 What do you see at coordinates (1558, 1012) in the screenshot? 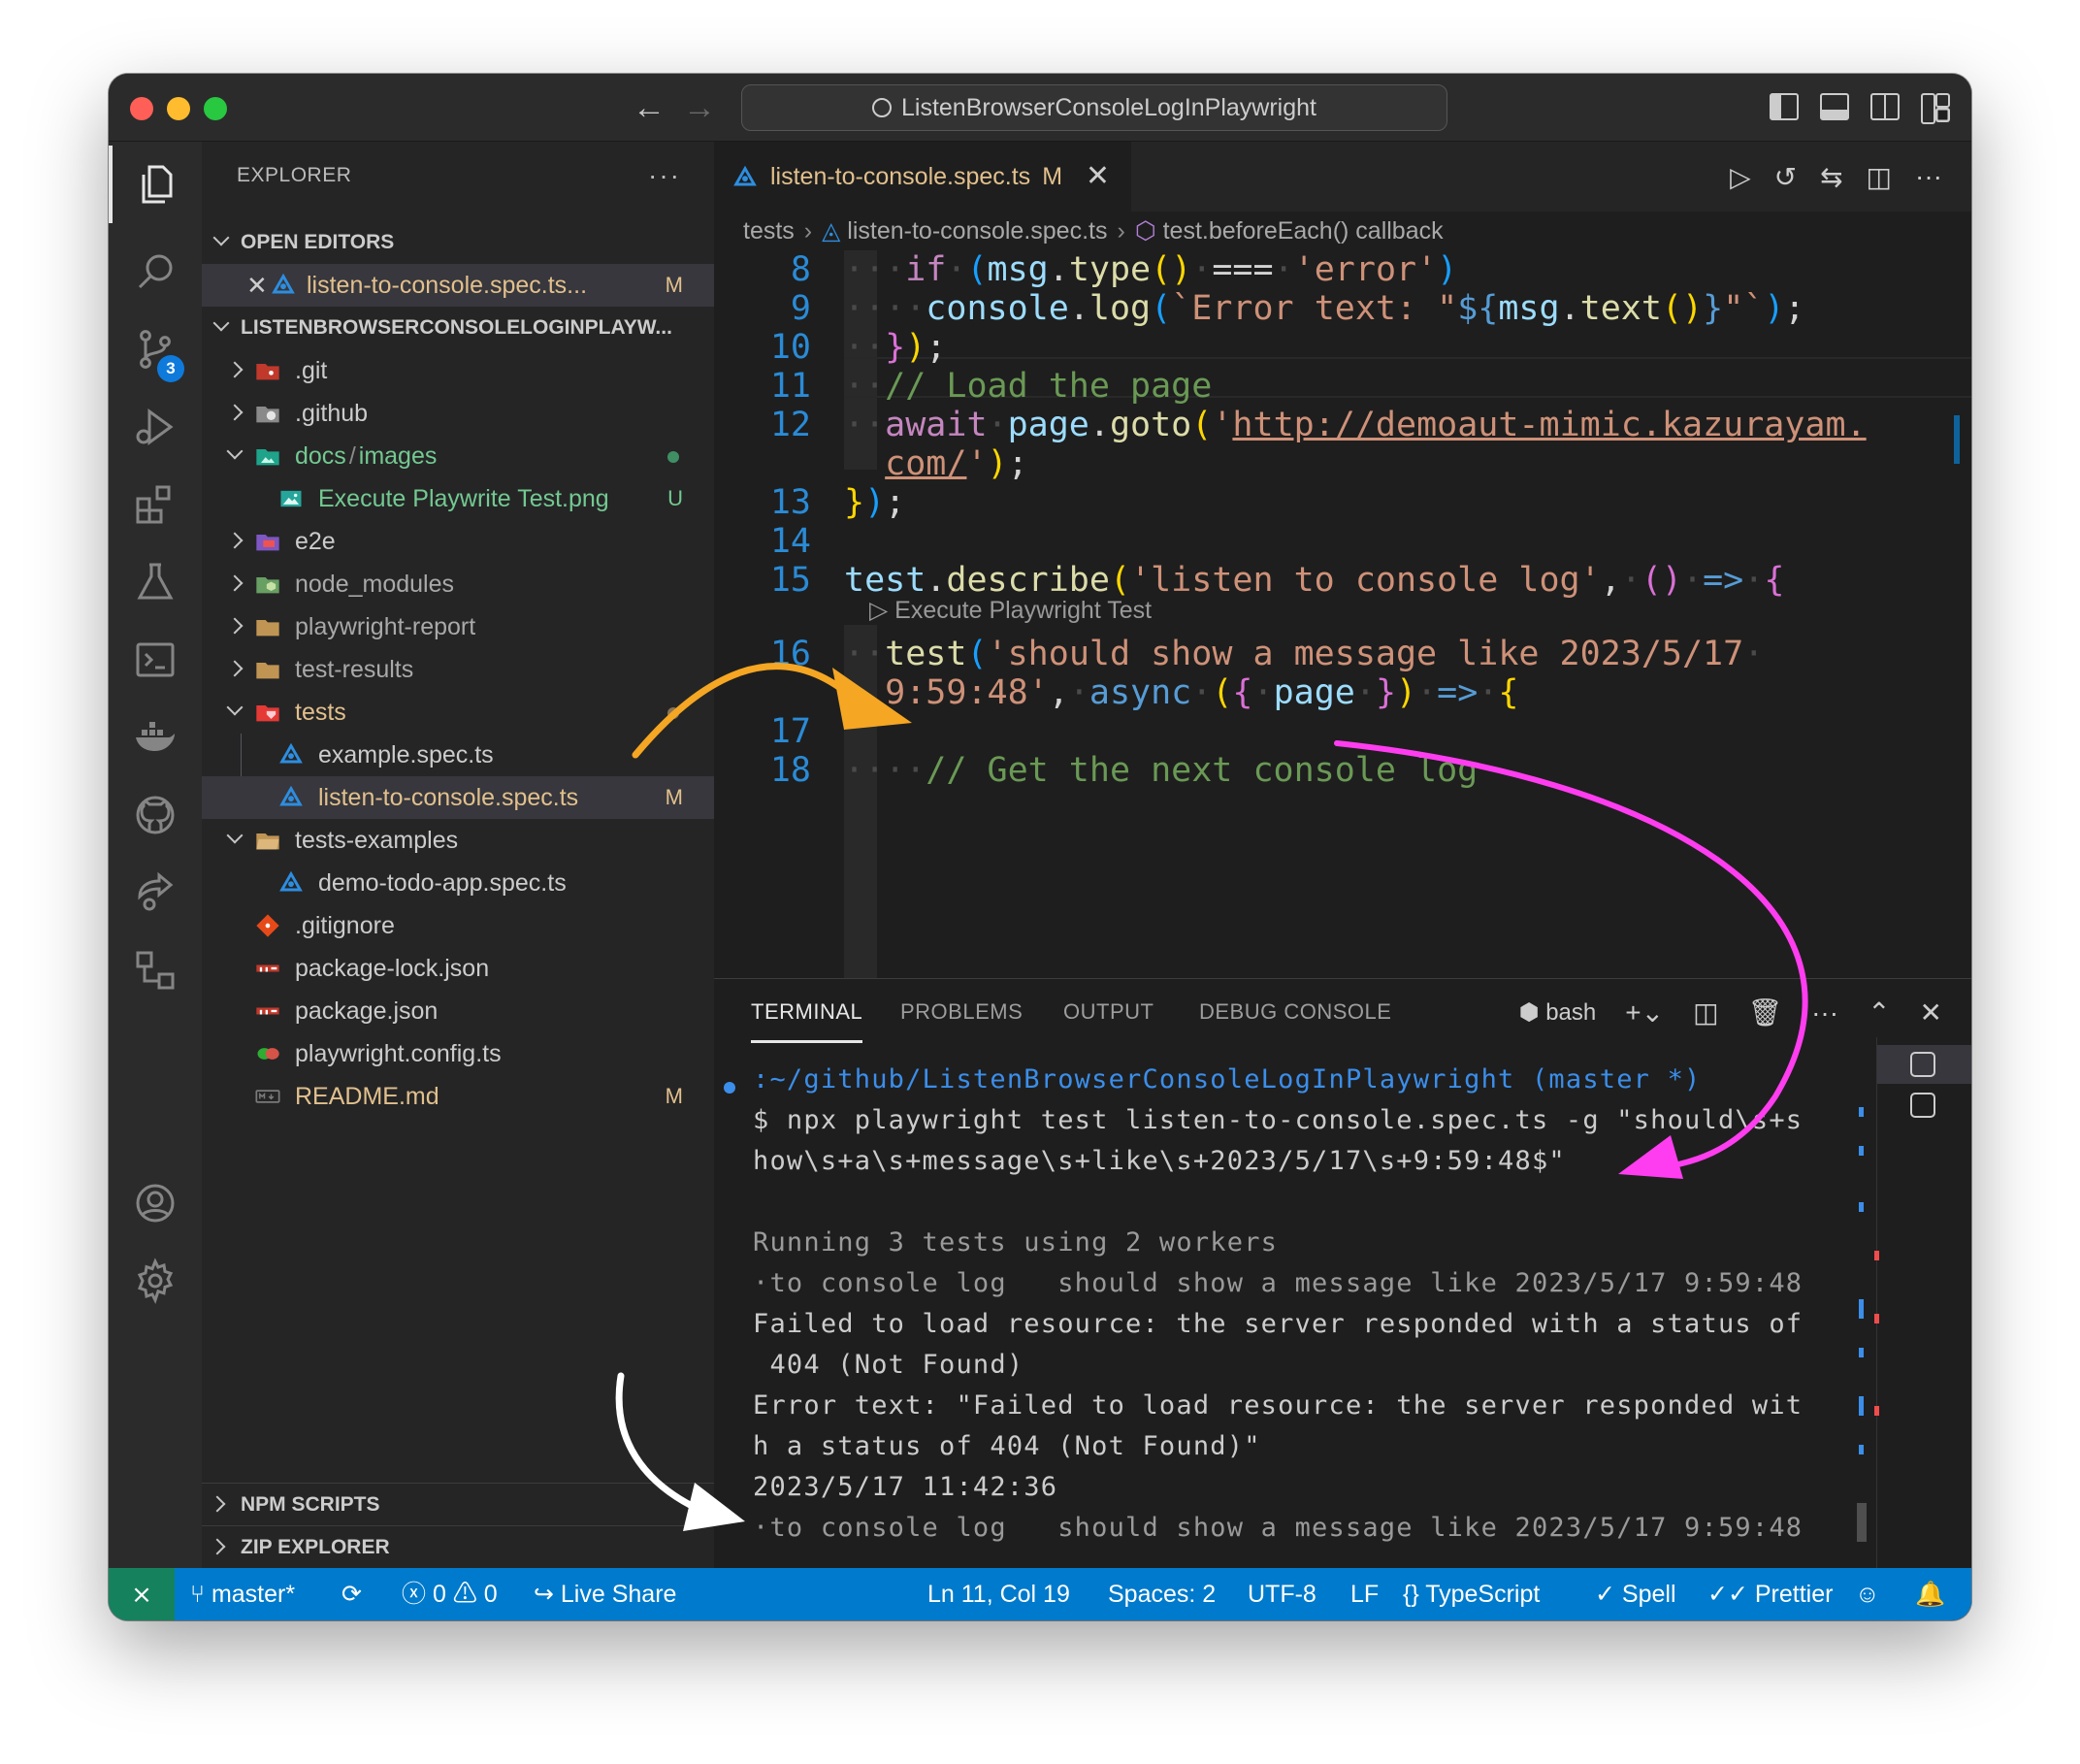
I see `terminal-shell-selector: ⬢ bash` at bounding box center [1558, 1012].